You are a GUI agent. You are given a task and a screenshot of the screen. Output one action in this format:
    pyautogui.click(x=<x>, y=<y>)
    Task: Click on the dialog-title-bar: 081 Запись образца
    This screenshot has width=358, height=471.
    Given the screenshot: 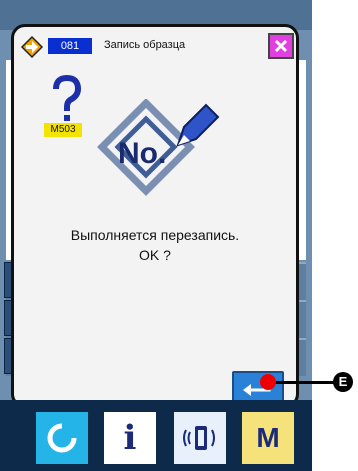 What is the action you would take?
    pyautogui.click(x=157, y=48)
    